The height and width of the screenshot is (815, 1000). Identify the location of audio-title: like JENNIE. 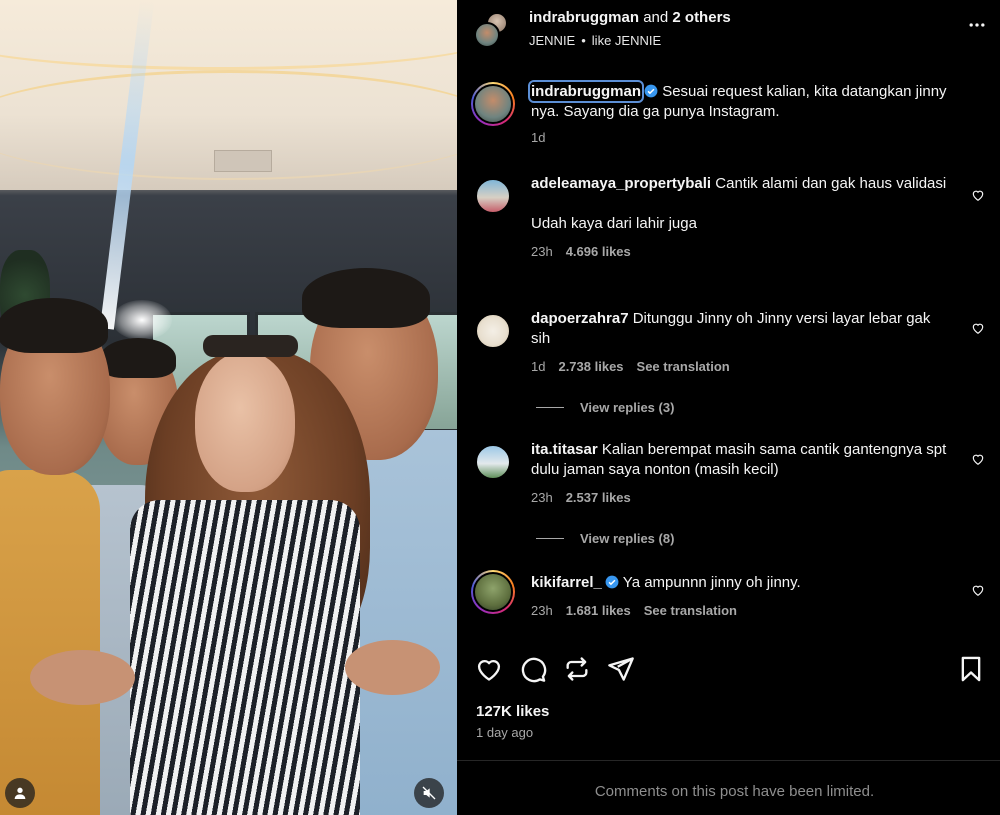
(626, 40).